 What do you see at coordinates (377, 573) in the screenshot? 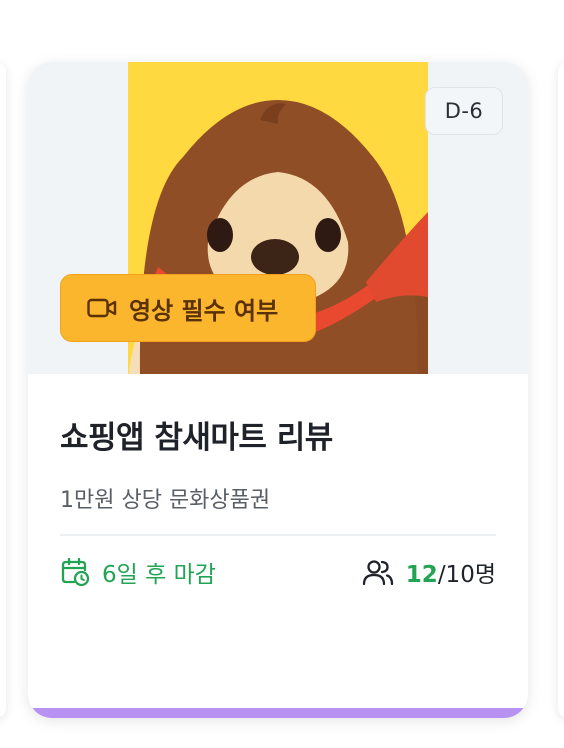
I see `users-icon` at bounding box center [377, 573].